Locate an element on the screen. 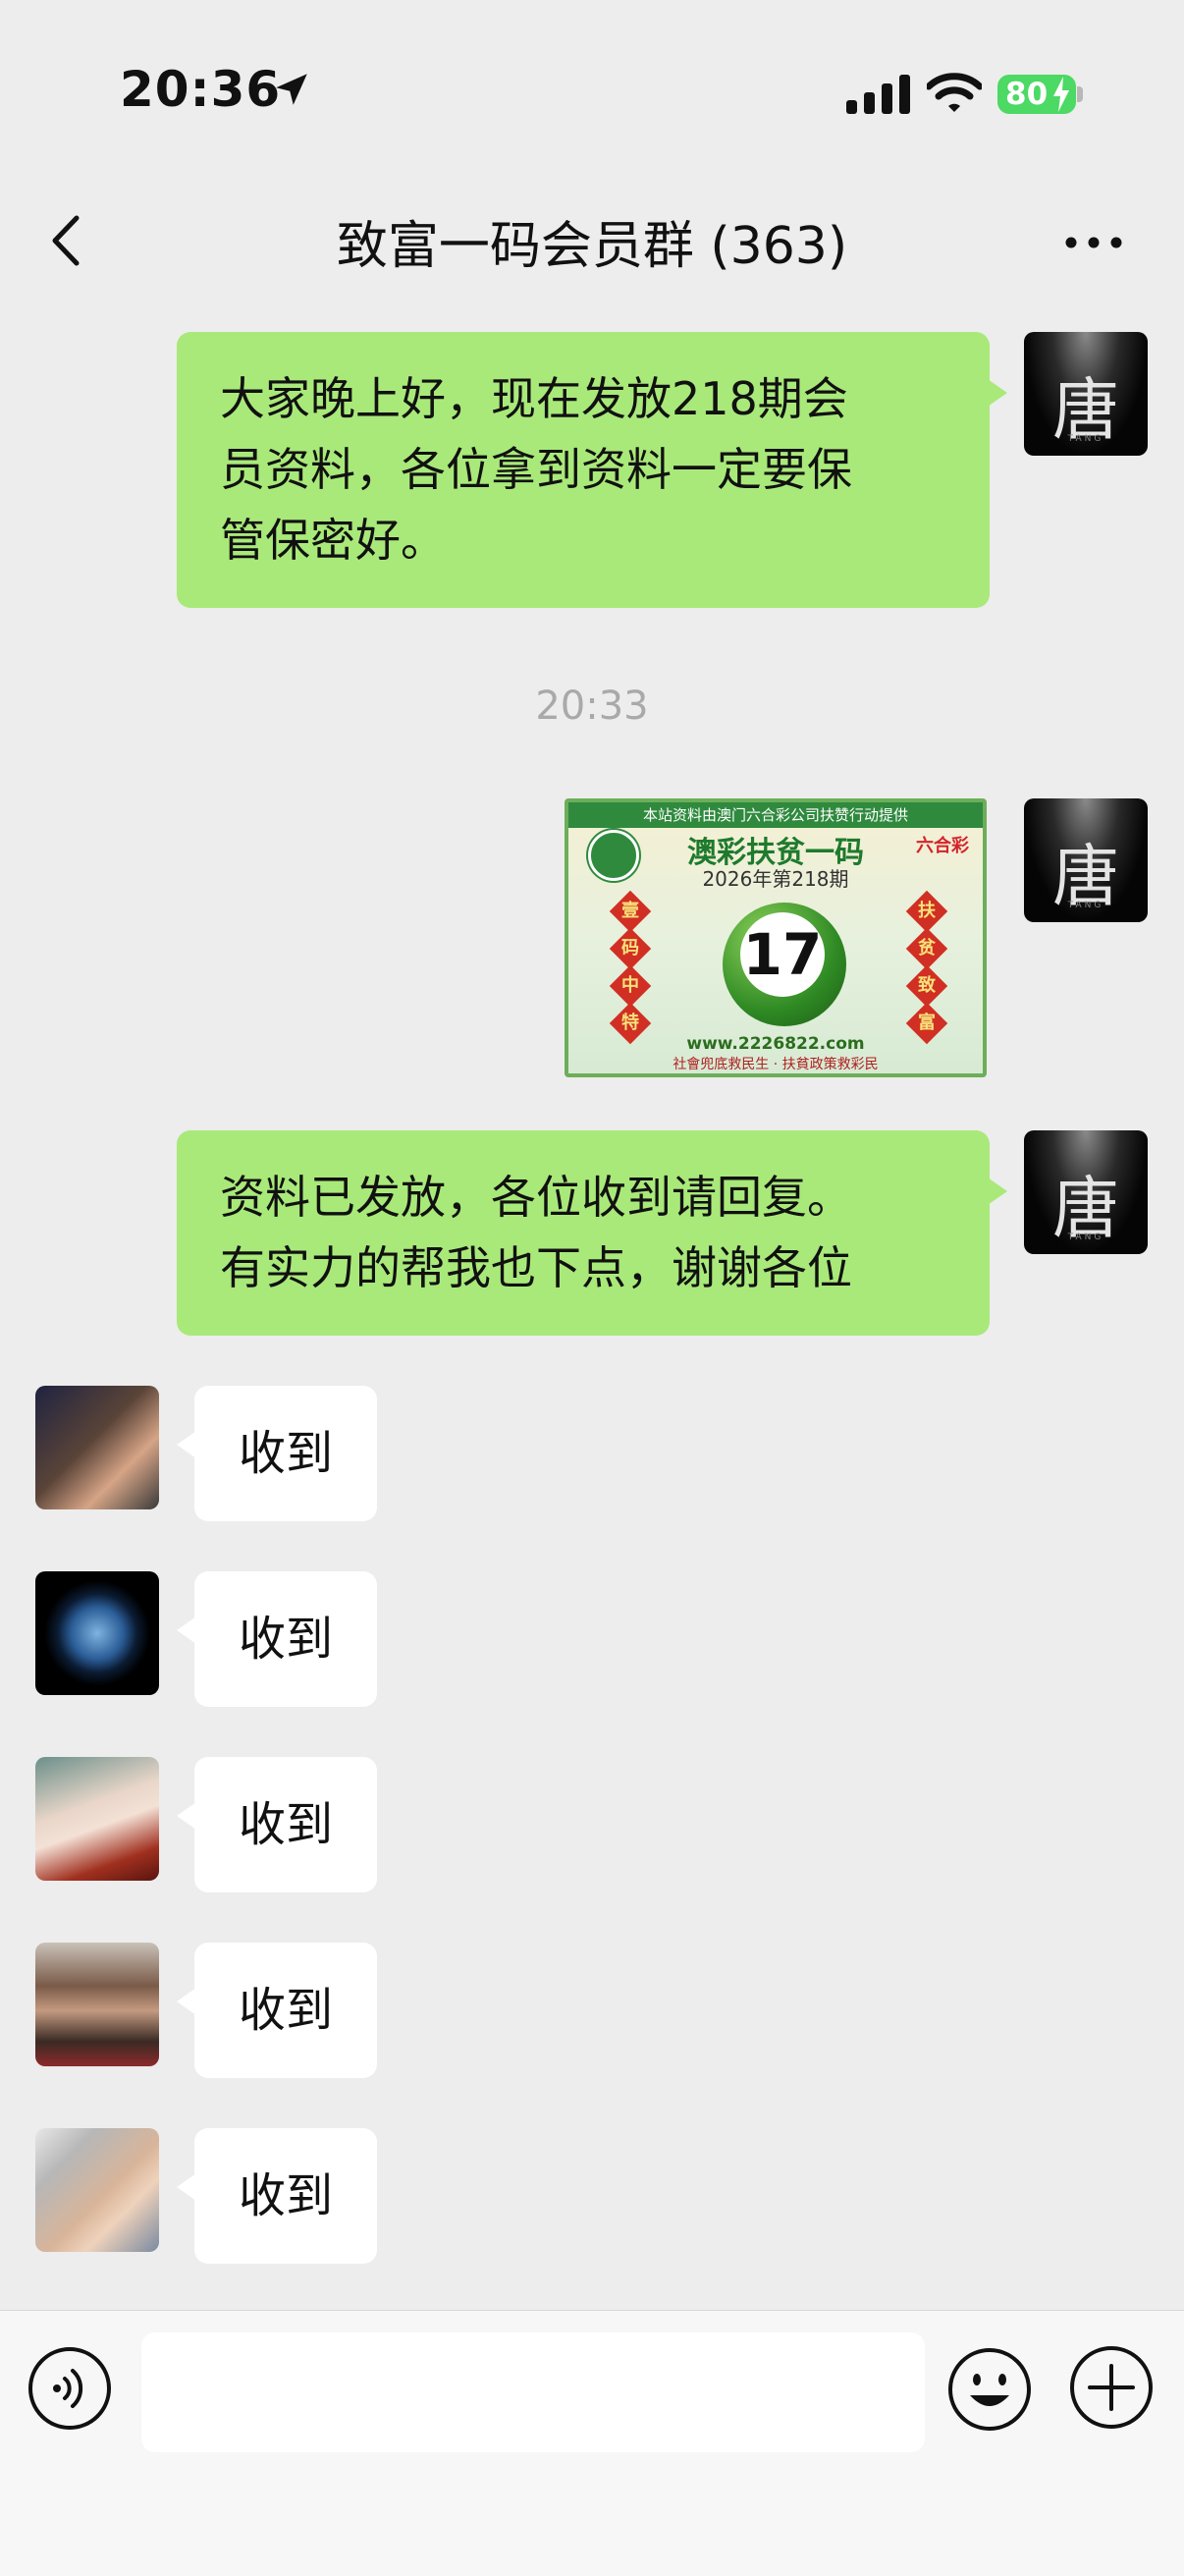 This screenshot has height=2576, width=1184. poster-right-chars: 扶 贫 致 富 is located at coordinates (926, 968).